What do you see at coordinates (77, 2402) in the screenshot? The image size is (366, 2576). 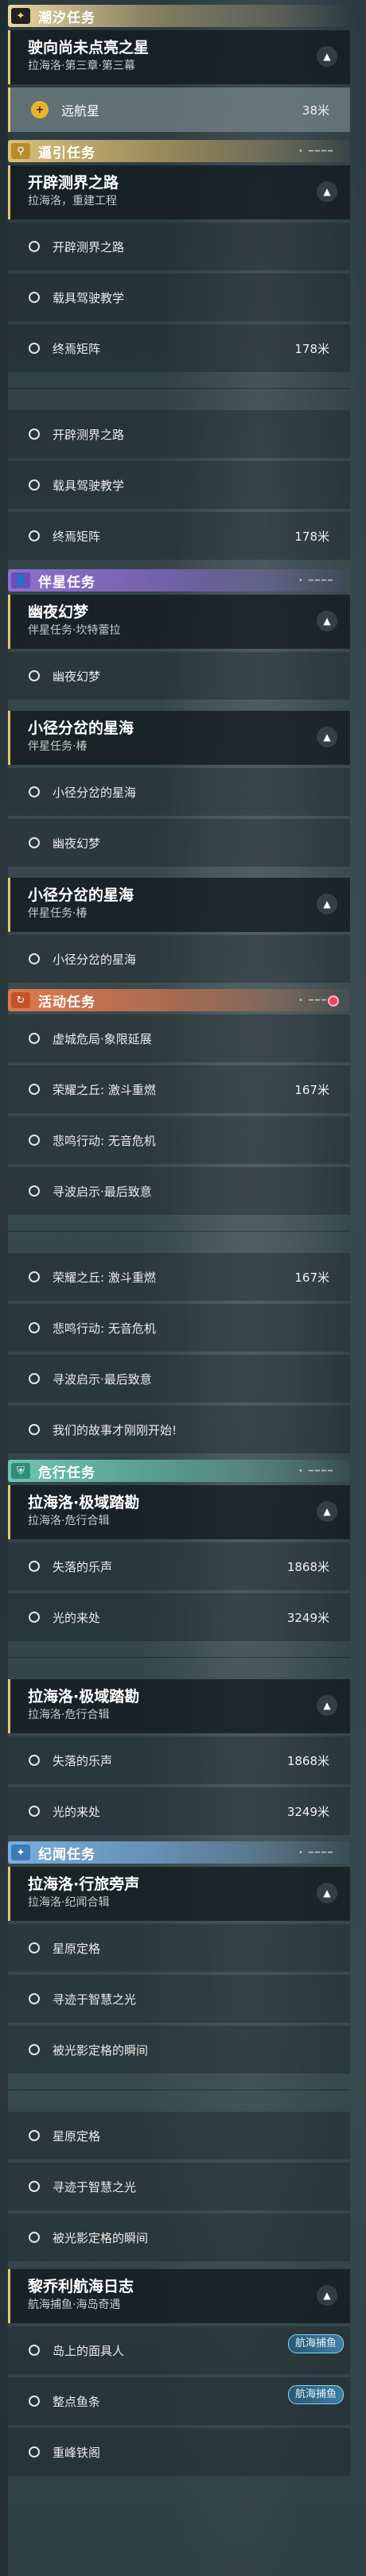 I see `step-label: 整点鱼条` at bounding box center [77, 2402].